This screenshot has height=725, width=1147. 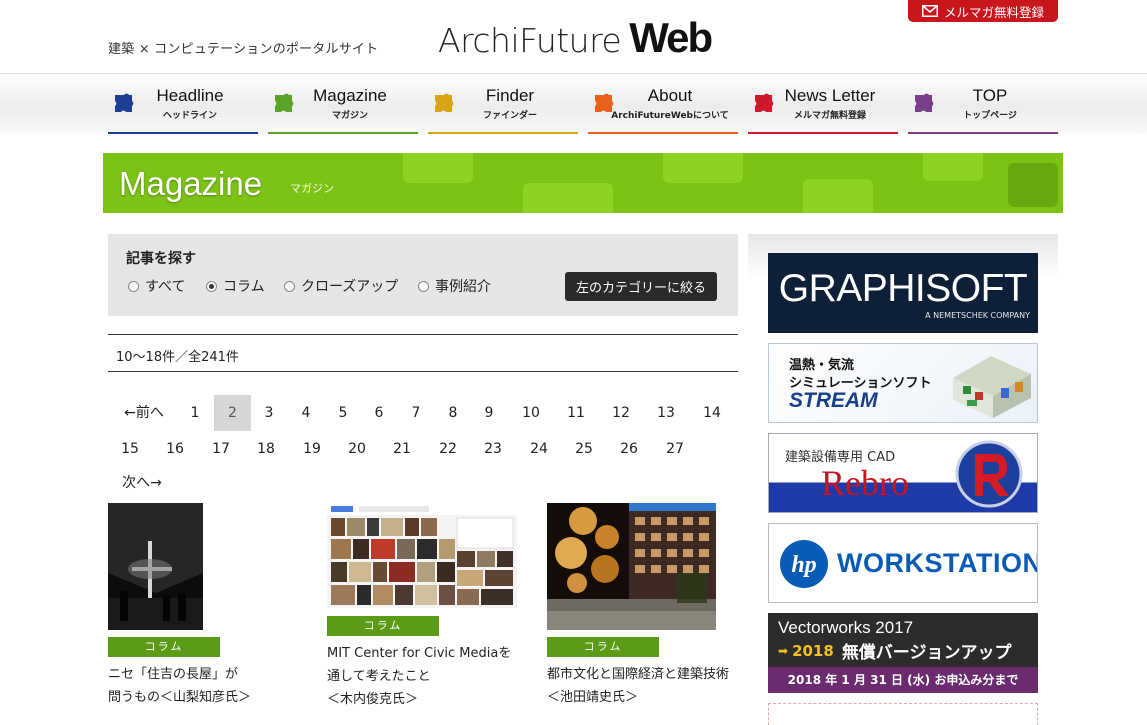 What do you see at coordinates (530, 40) in the screenshot?
I see `logo-archifuture: ArchiFuture` at bounding box center [530, 40].